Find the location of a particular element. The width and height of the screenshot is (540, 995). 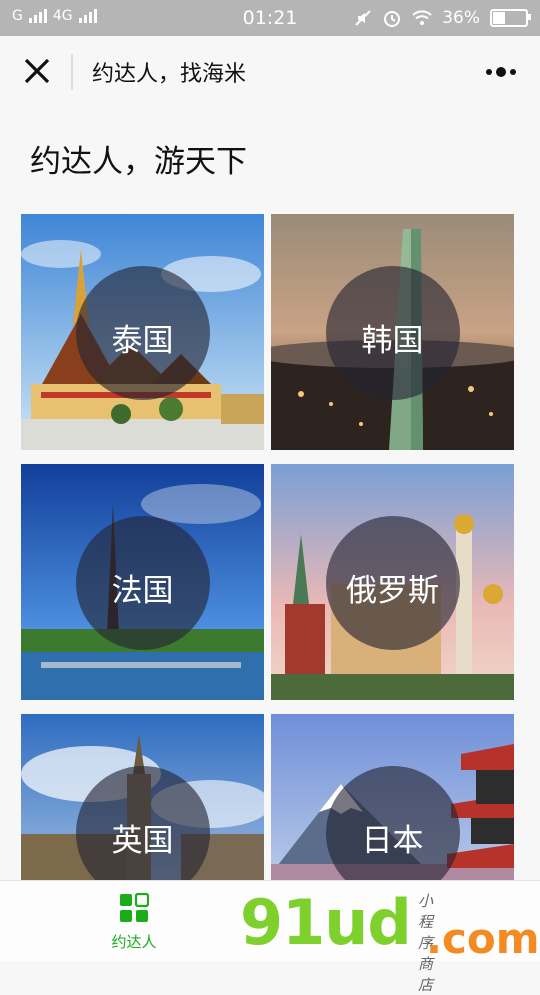

destination-card-russia: 俄罗斯 is located at coordinates (392, 582).